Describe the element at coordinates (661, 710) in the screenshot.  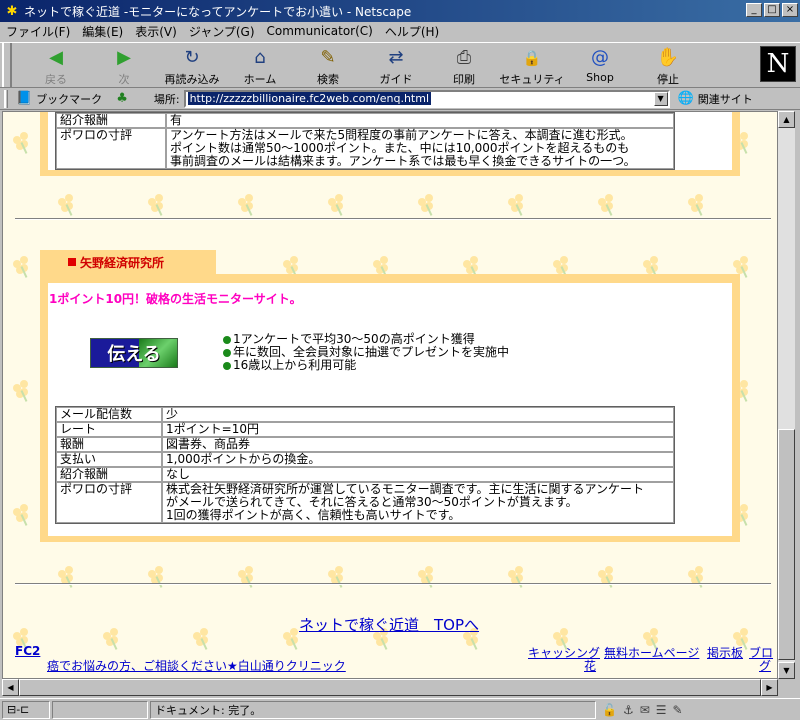
I see `newsgroup-icon: ☰` at that location.